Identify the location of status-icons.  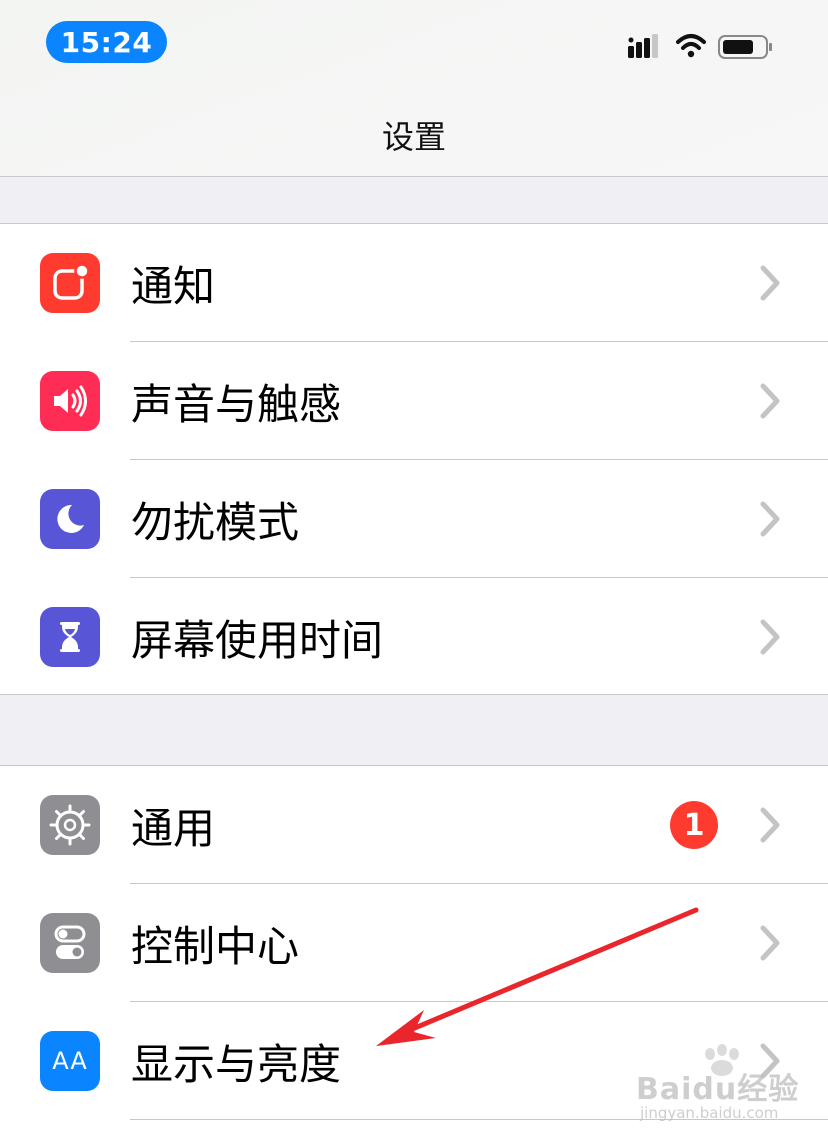
(700, 46).